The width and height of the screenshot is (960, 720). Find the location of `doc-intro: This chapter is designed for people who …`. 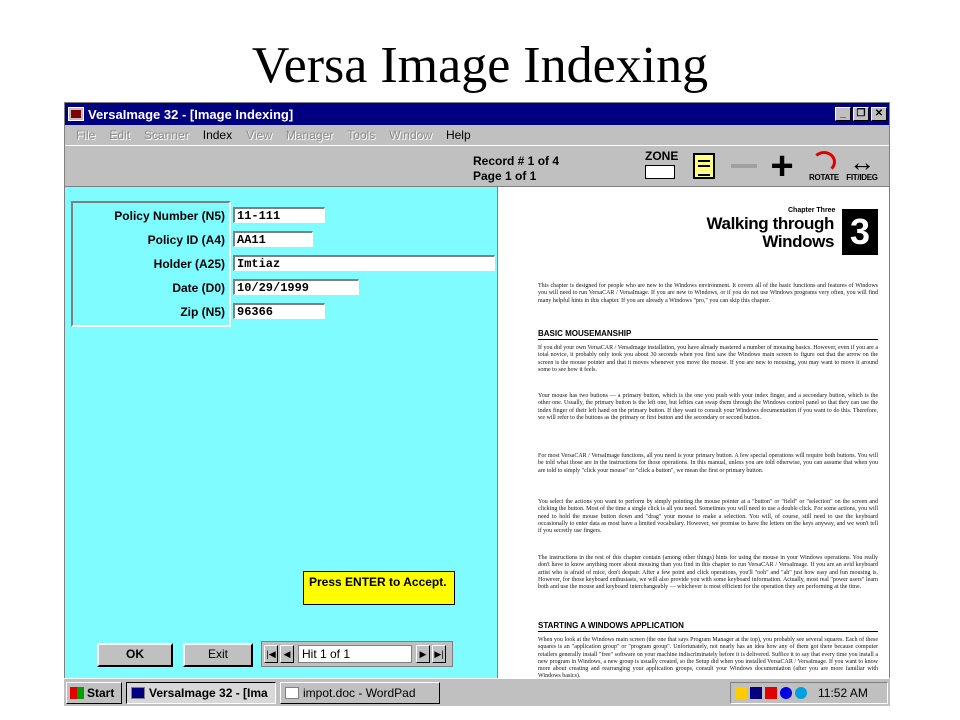

doc-intro: This chapter is designed for people who … is located at coordinates (708, 293).